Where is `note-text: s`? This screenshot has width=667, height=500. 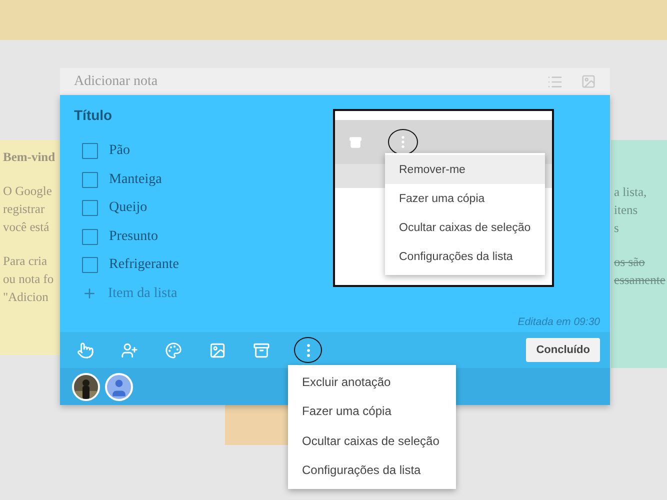 note-text: s is located at coordinates (617, 228).